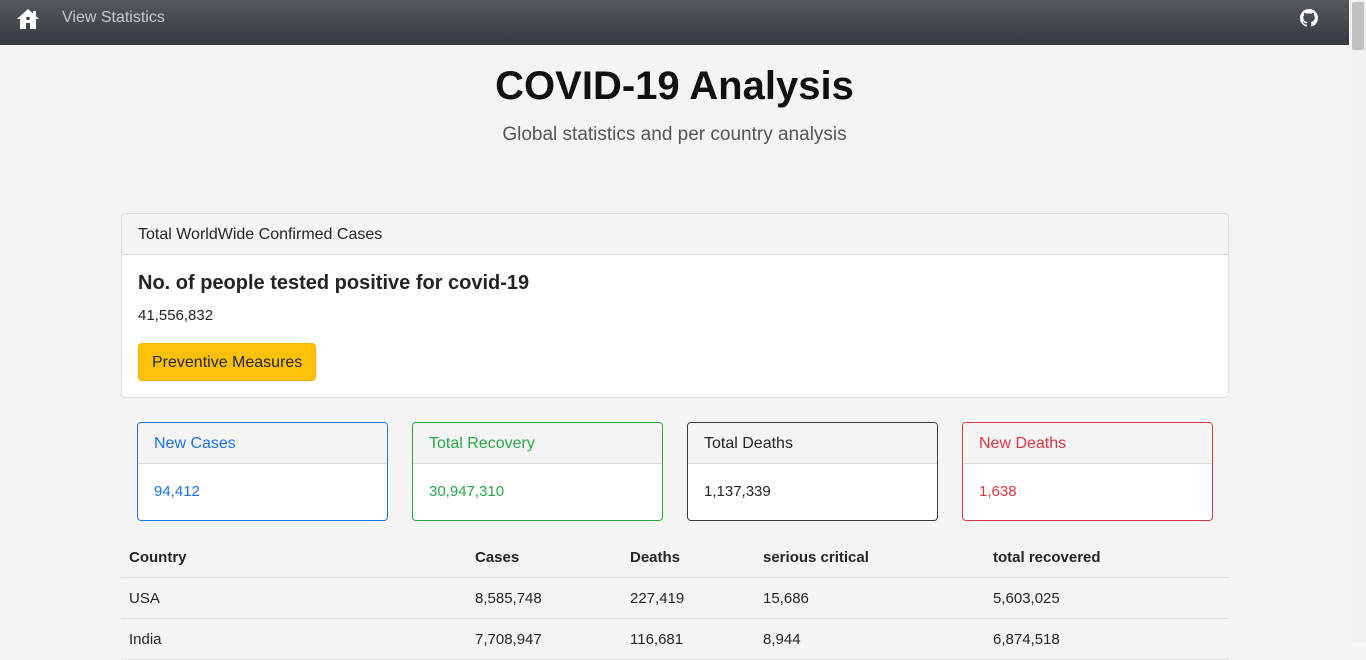  What do you see at coordinates (737, 491) in the screenshot?
I see `total-deaths-value: 1,137,339` at bounding box center [737, 491].